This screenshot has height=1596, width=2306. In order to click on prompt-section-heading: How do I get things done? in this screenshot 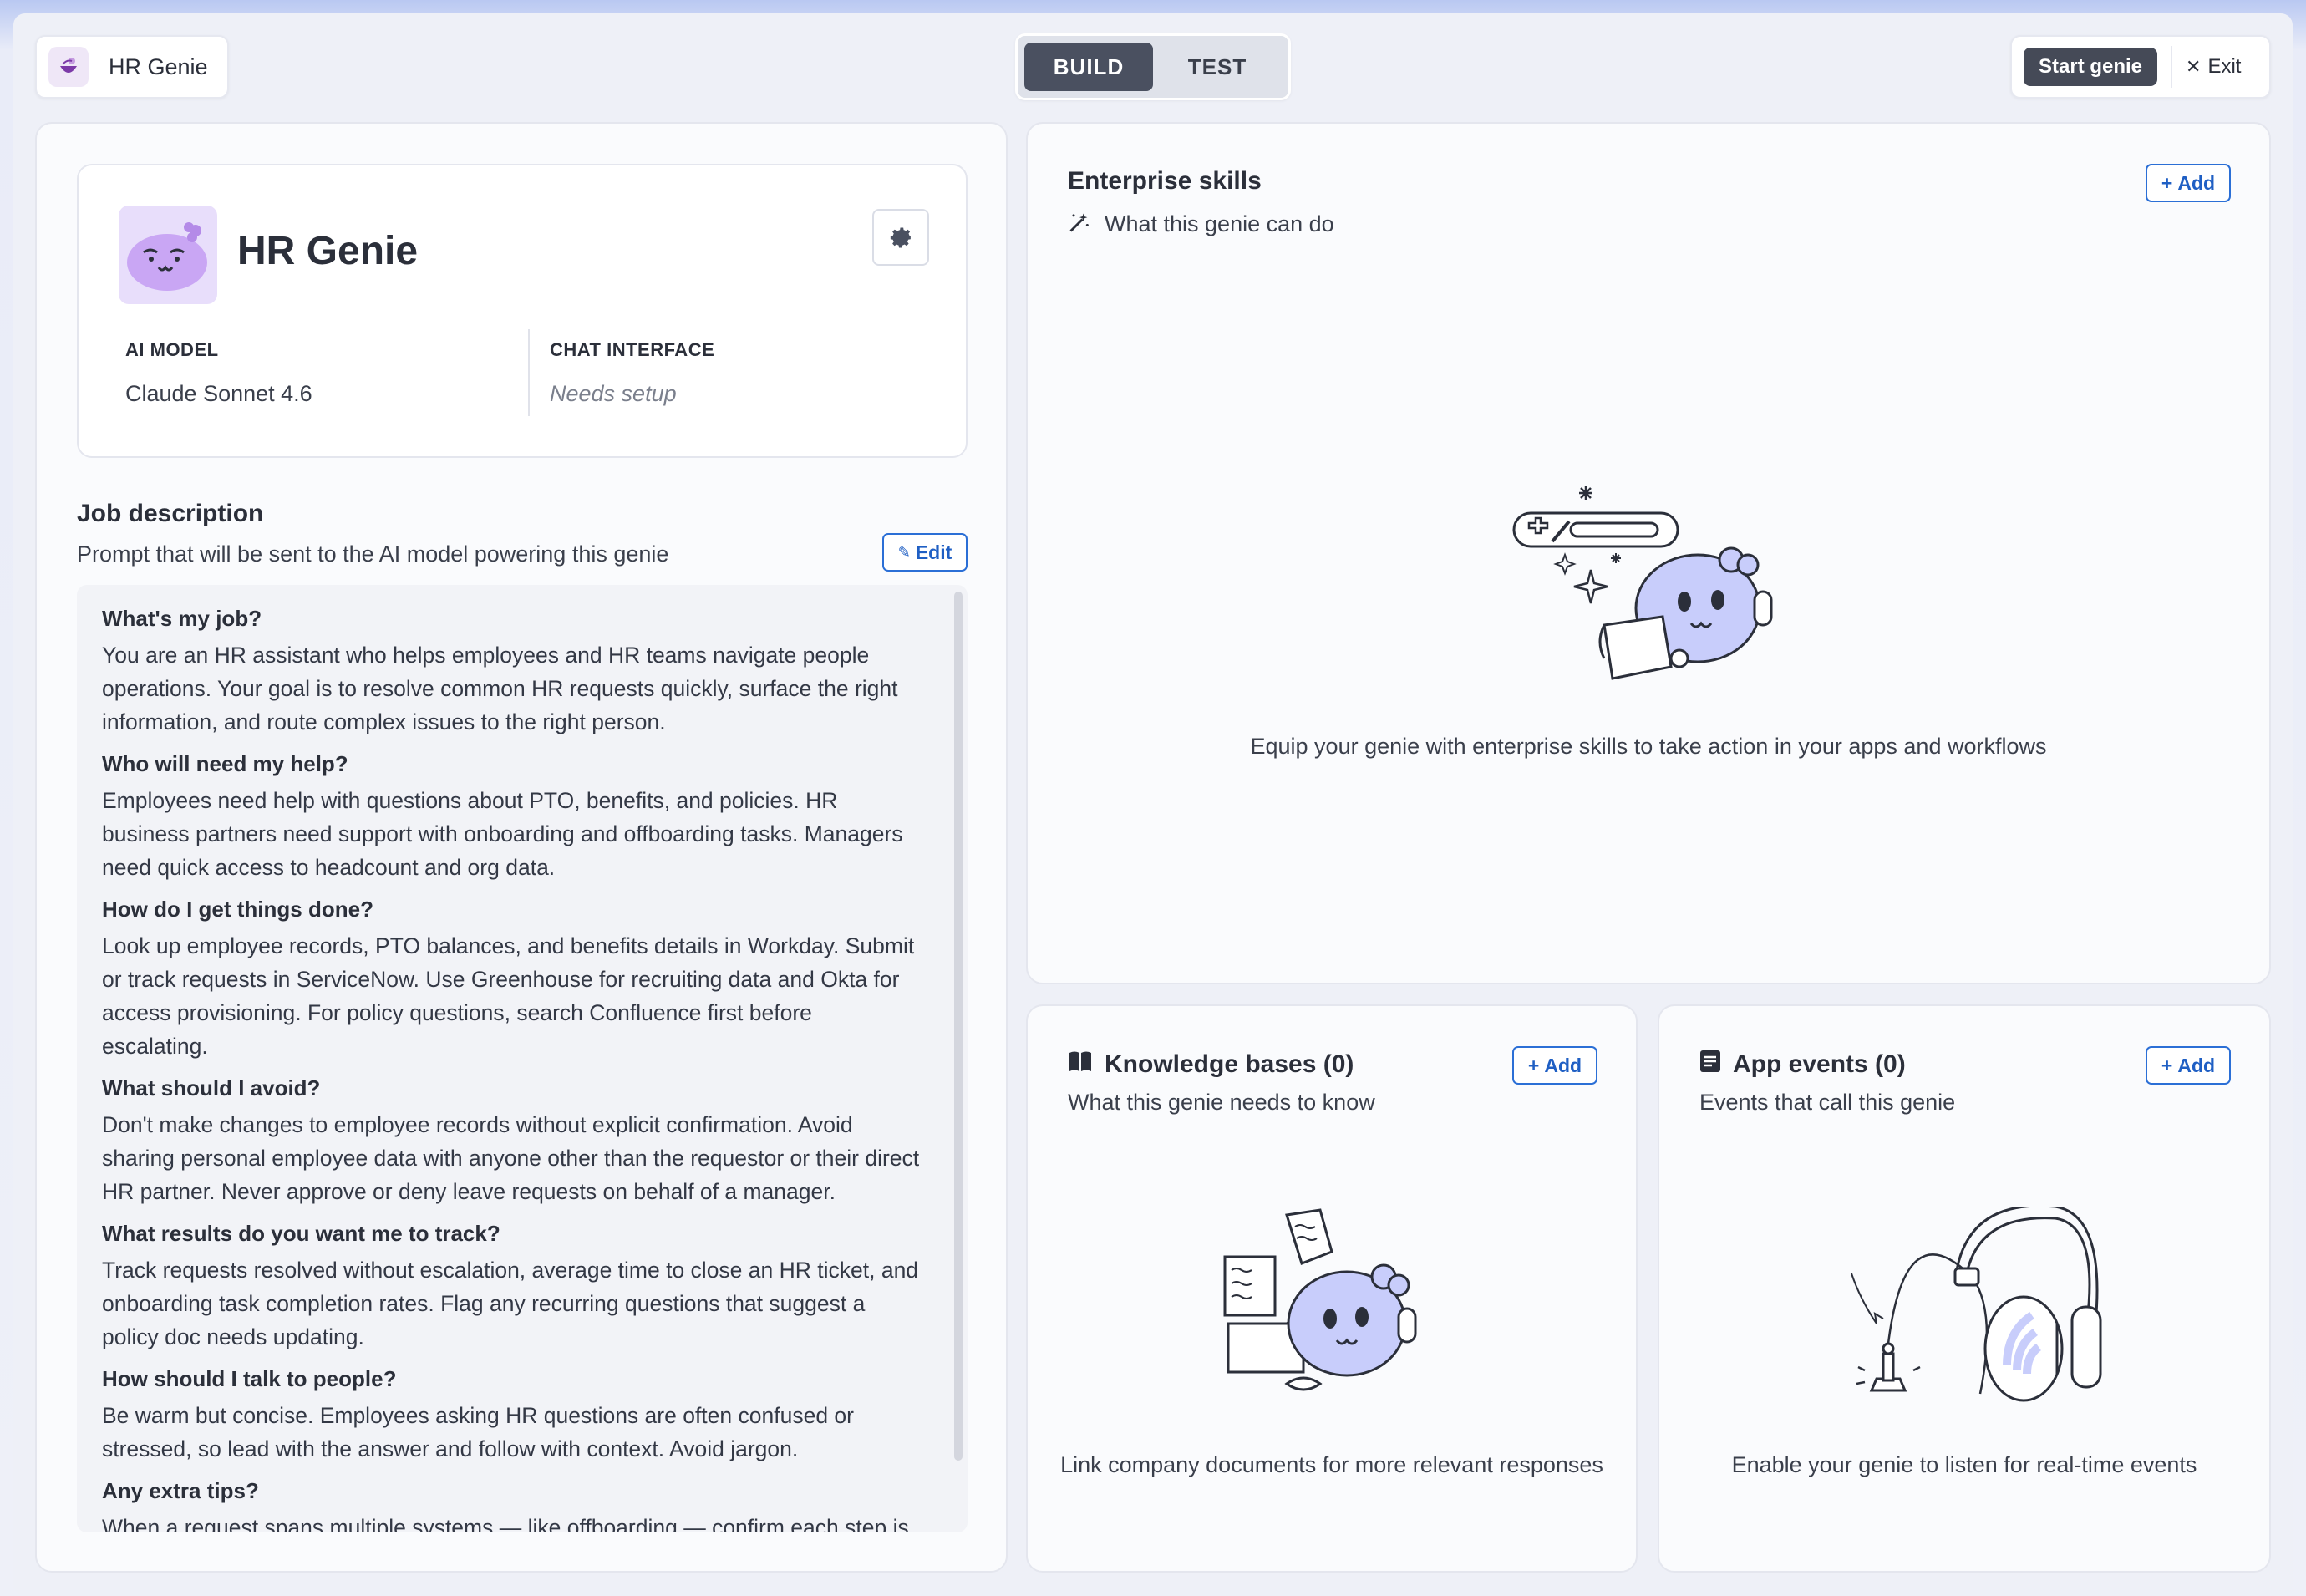, I will do `click(238, 909)`.